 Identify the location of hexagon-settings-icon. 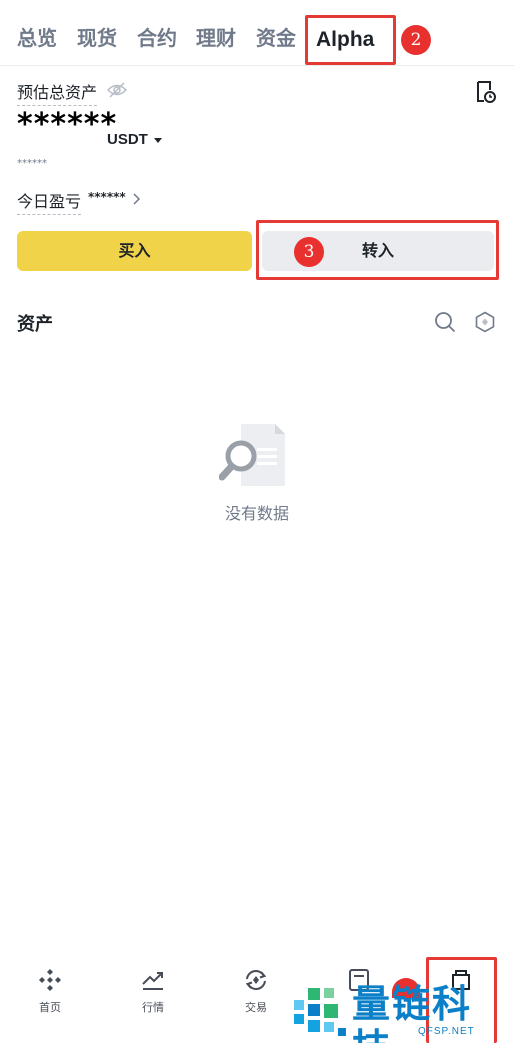
(485, 322).